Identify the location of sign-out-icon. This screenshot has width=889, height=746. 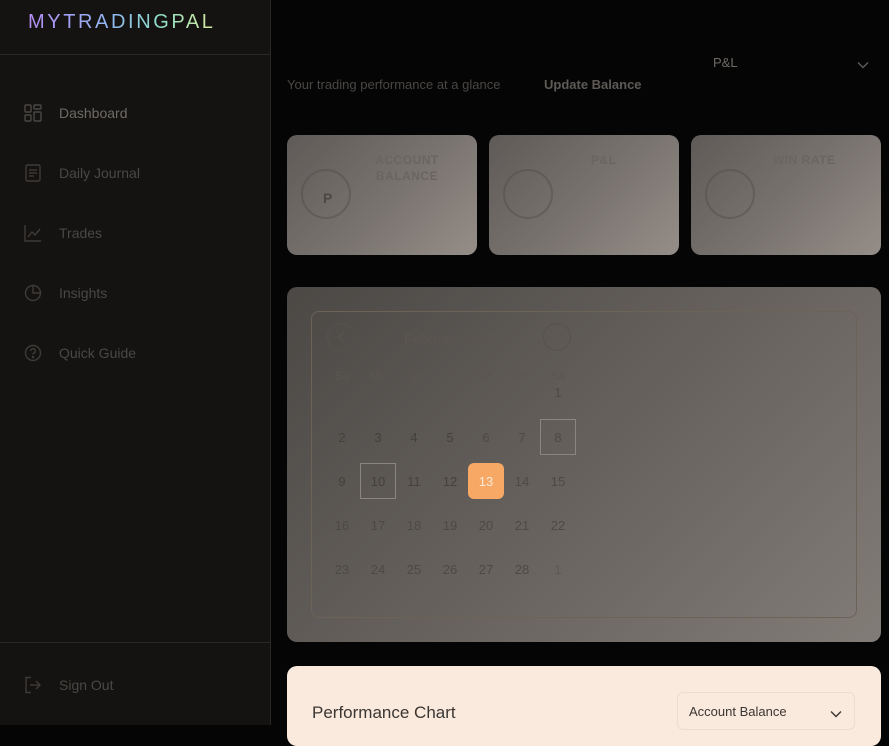
(33, 685).